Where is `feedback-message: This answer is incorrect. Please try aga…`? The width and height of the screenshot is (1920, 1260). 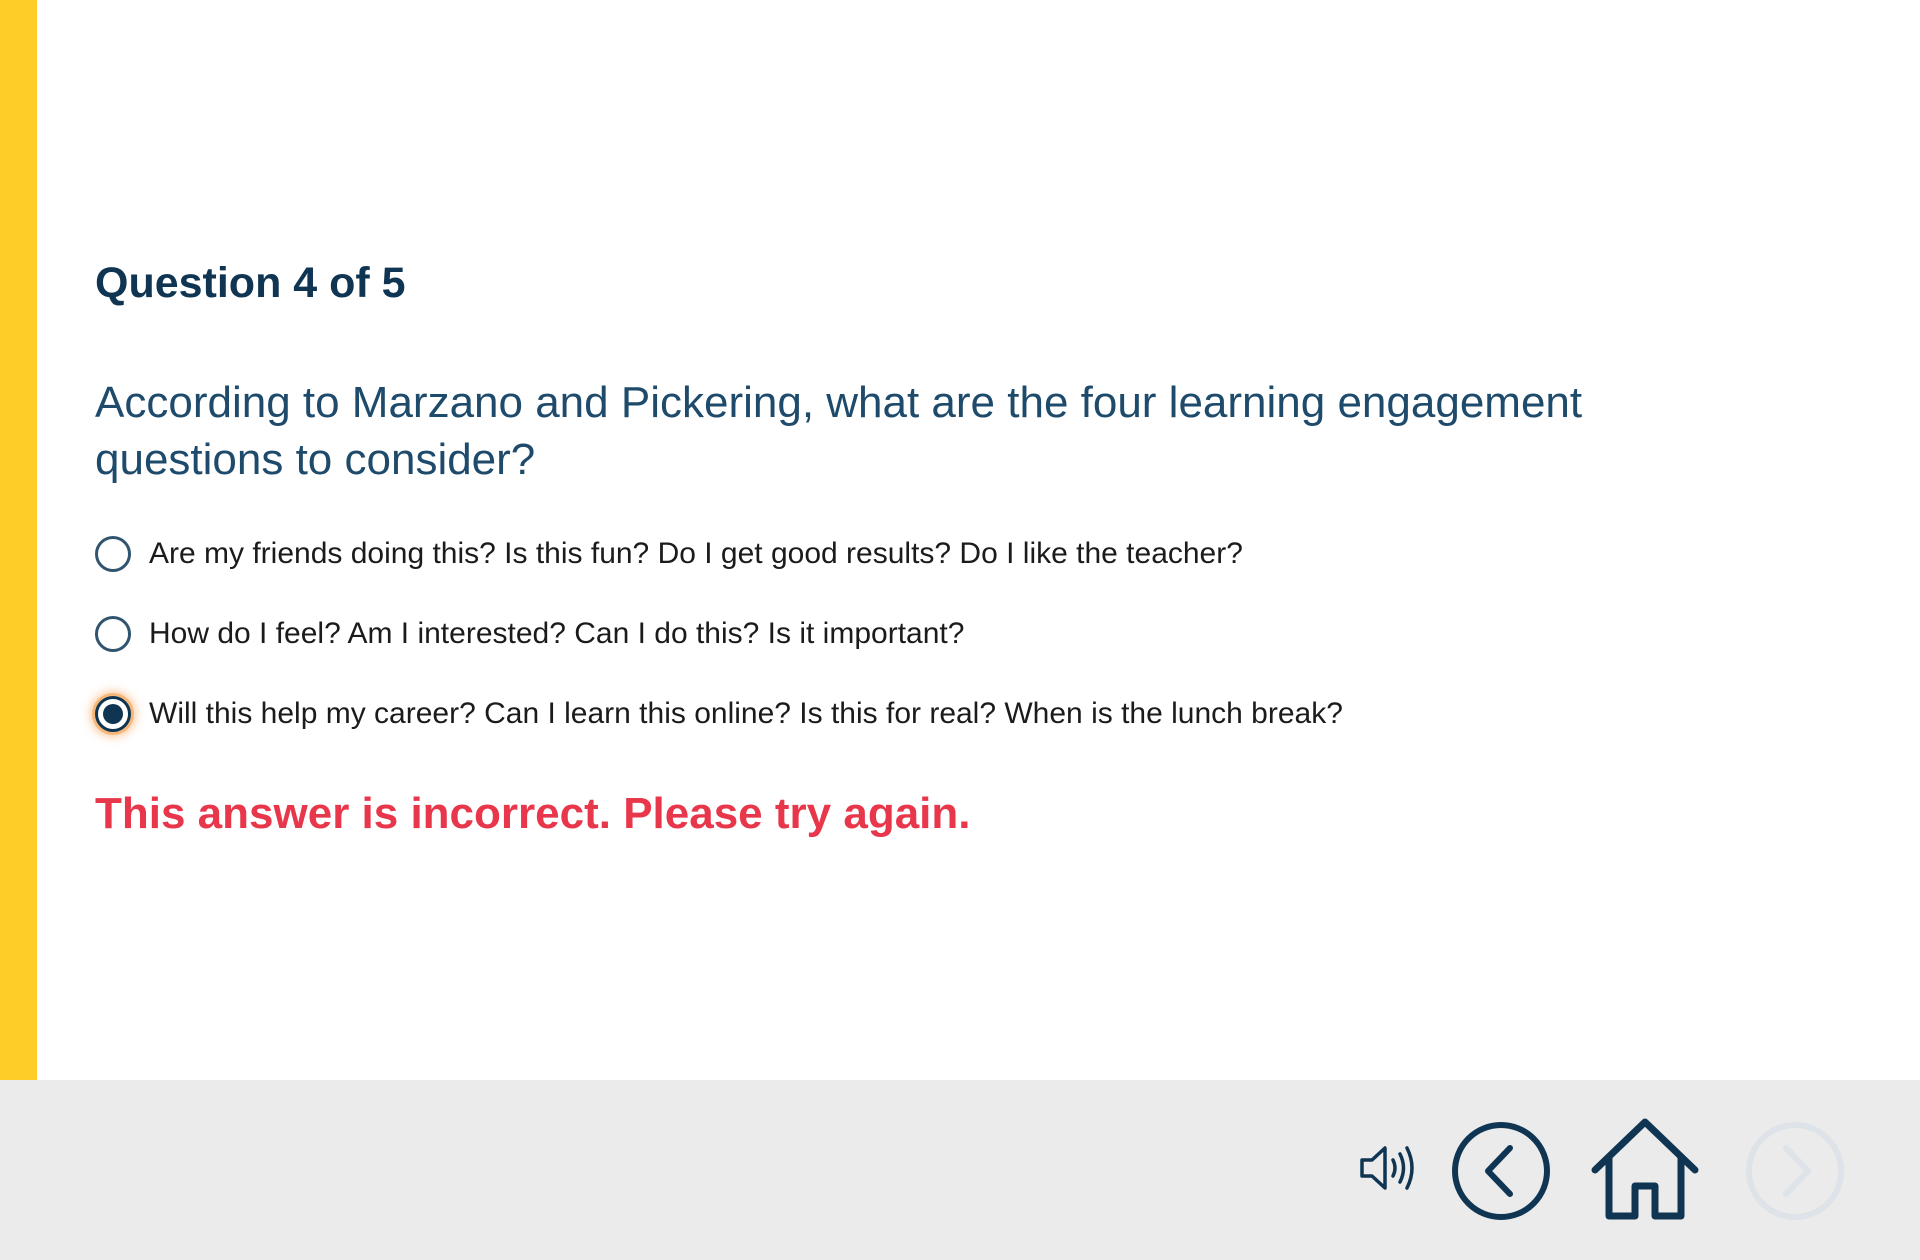 feedback-message: This answer is incorrect. Please try aga… is located at coordinates (533, 813).